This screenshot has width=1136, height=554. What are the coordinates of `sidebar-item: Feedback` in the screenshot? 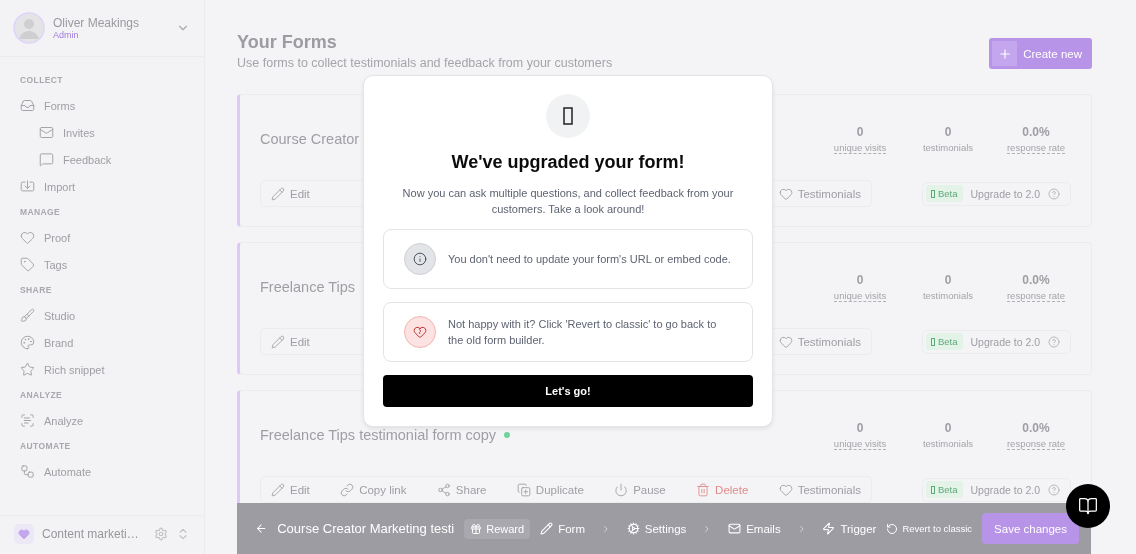 It's located at (102, 159).